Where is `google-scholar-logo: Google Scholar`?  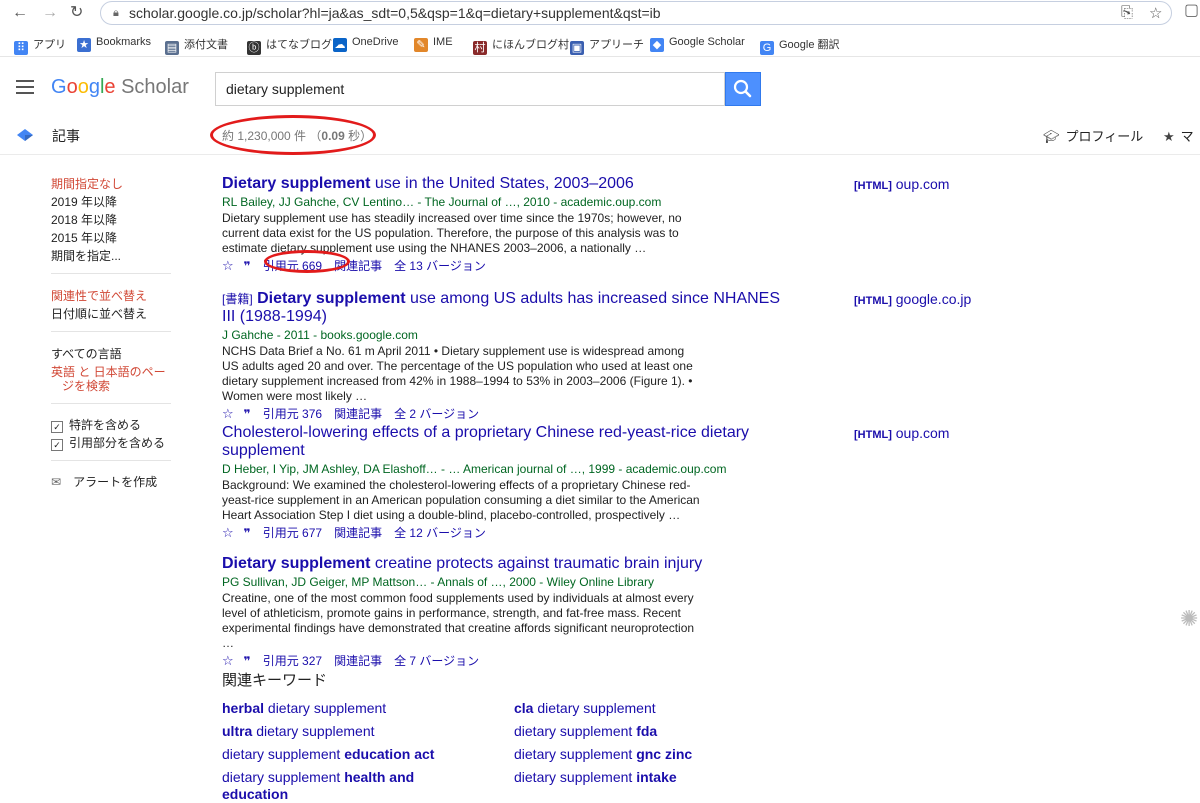
google-scholar-logo: Google Scholar is located at coordinates (120, 87).